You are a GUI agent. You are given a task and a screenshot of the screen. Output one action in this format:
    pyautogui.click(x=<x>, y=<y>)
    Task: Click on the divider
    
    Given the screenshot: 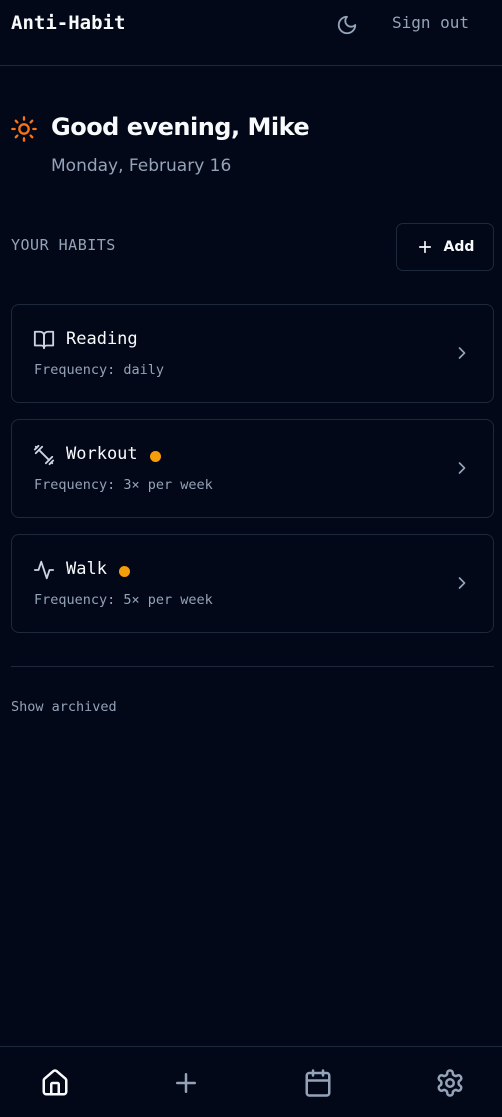 What is the action you would take?
    pyautogui.click(x=252, y=666)
    